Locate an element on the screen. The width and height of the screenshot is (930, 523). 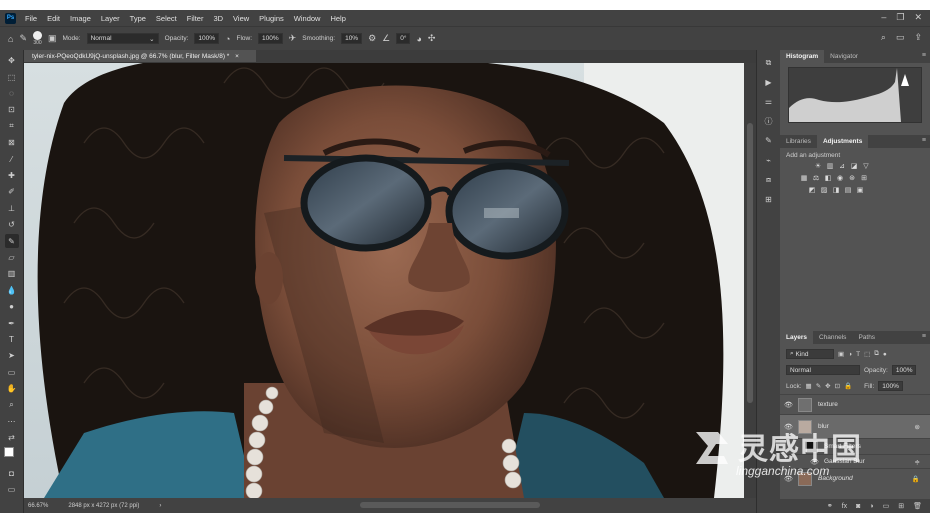
type-tool-icon: T is located at coordinates (12, 340).